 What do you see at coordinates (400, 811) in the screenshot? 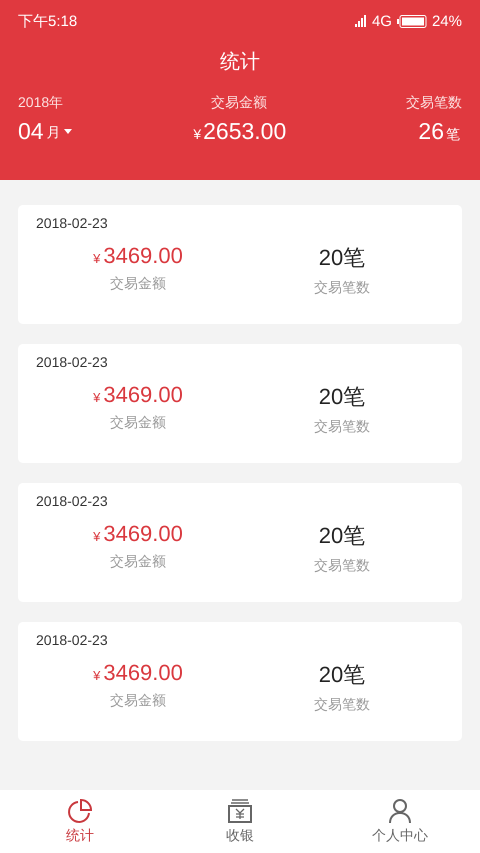
I see `person-icon` at bounding box center [400, 811].